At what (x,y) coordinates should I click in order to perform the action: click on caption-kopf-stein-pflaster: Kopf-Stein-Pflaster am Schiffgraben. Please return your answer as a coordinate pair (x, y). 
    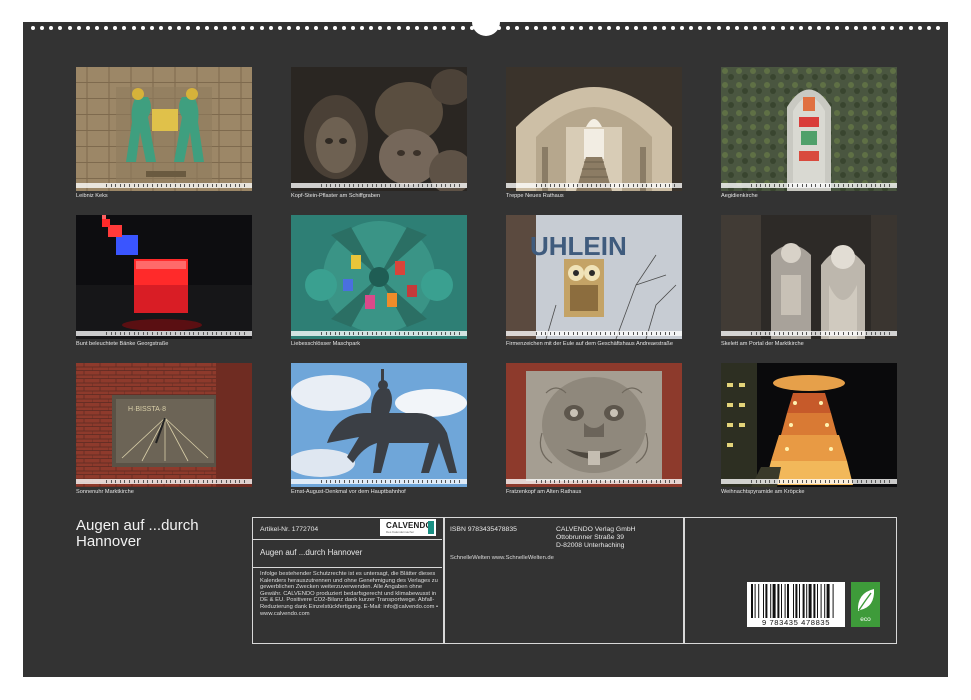
    Looking at the image, I should click on (336, 196).